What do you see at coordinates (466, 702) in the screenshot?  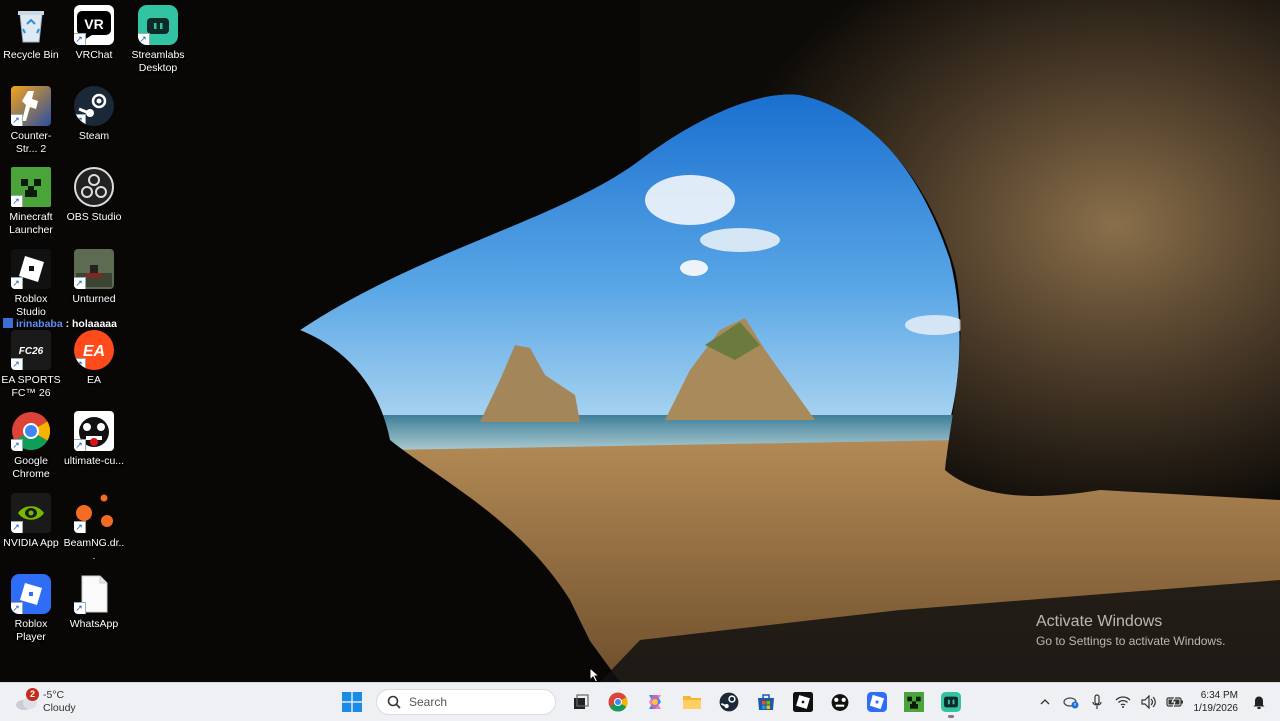 I see `taskbar-search: Search` at bounding box center [466, 702].